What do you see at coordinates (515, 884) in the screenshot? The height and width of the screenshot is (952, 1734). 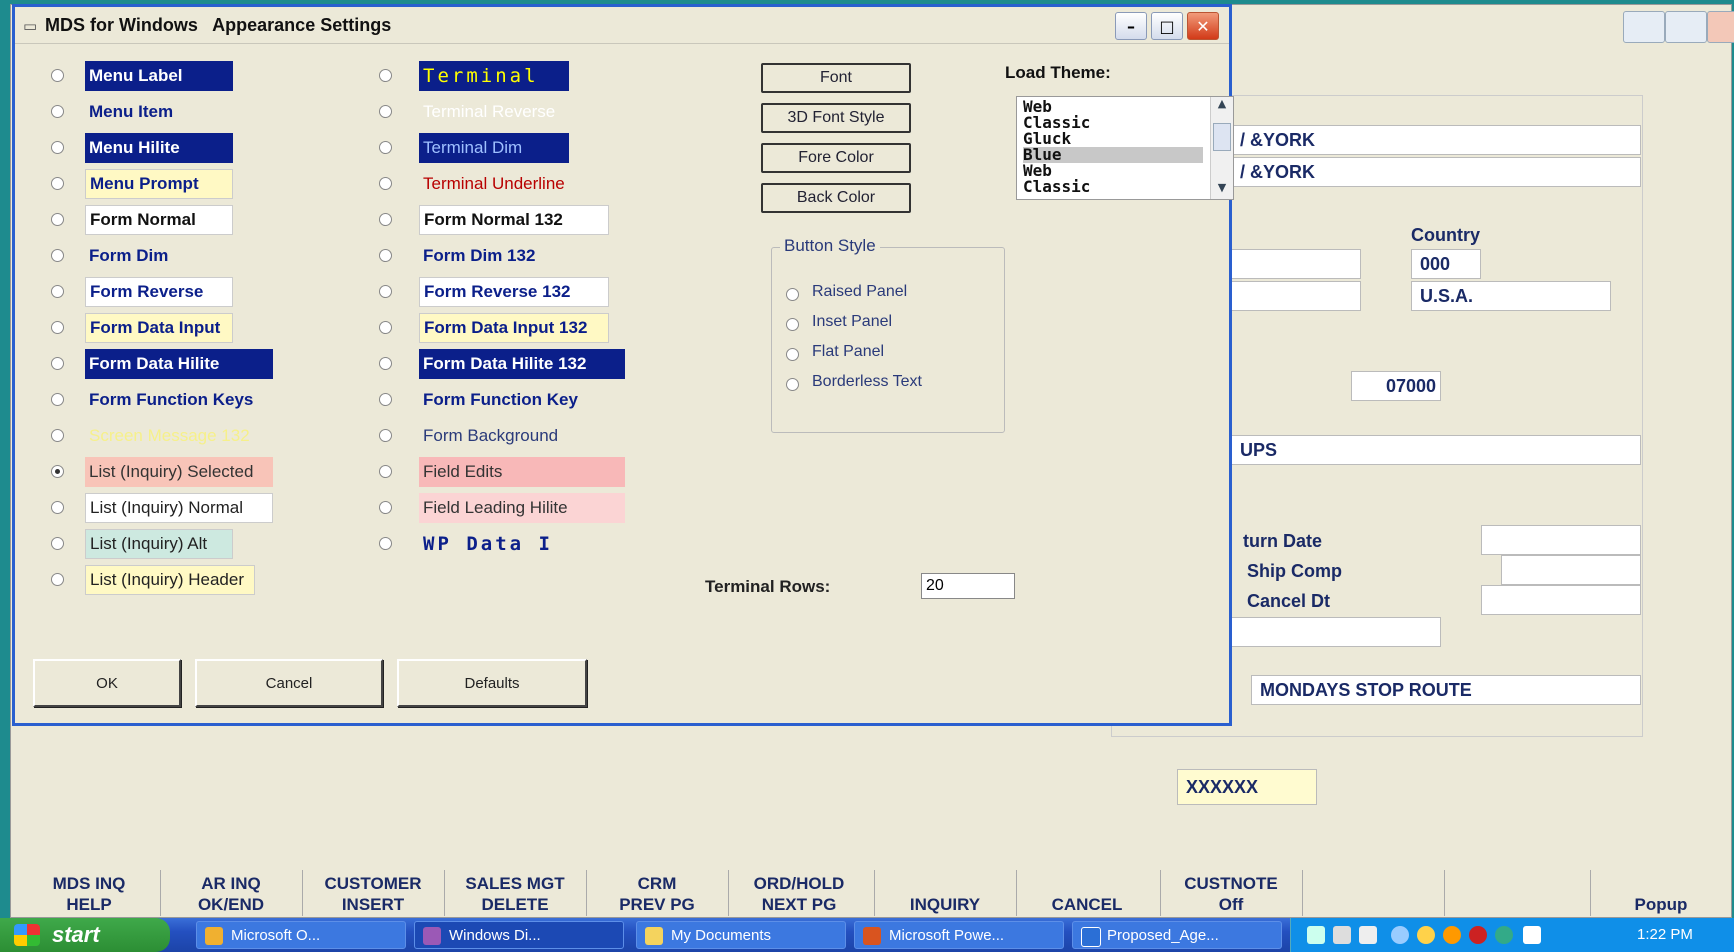 I see `fkey-sales-mgt: SALES MGT` at bounding box center [515, 884].